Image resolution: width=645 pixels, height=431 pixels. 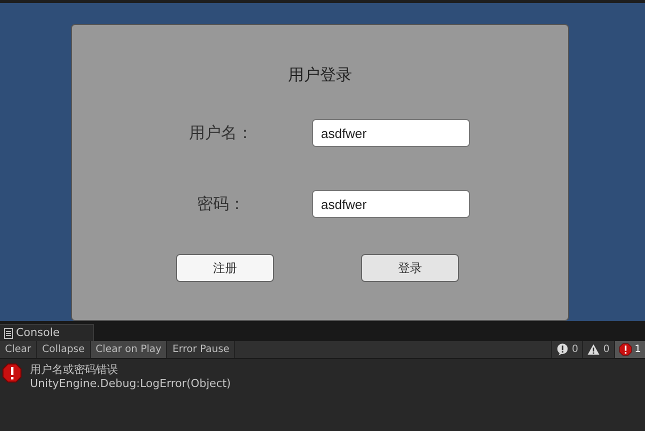 What do you see at coordinates (593, 349) in the screenshot?
I see `warning-icon` at bounding box center [593, 349].